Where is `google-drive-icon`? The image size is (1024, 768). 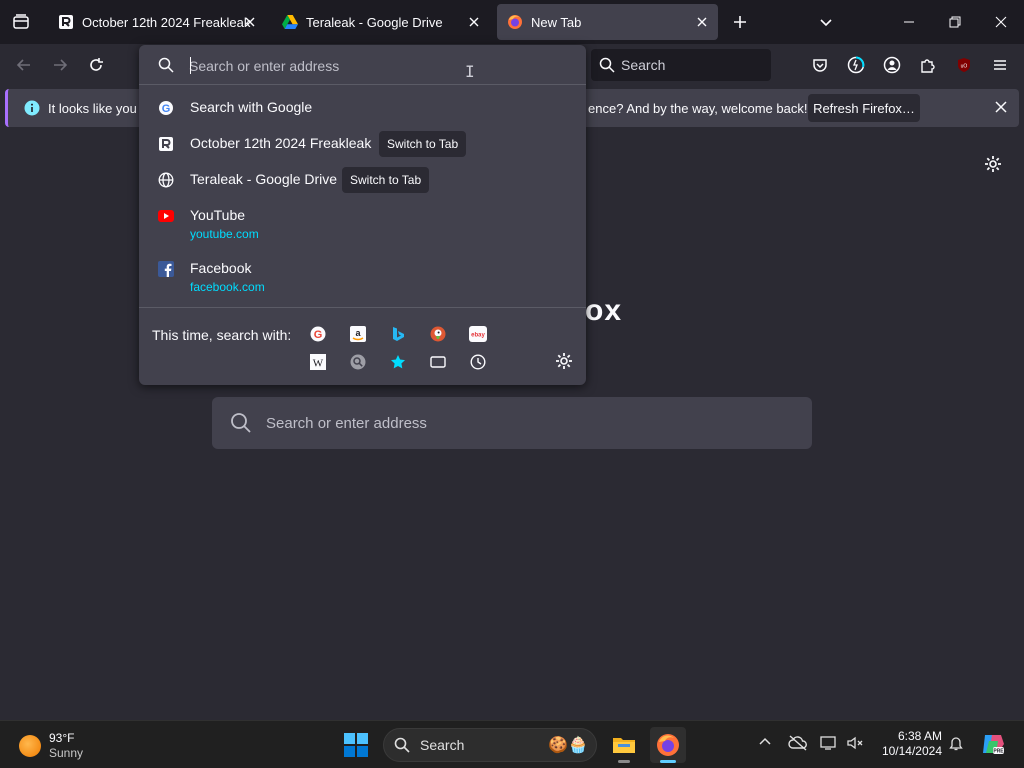
google-drive-icon is located at coordinates (290, 22).